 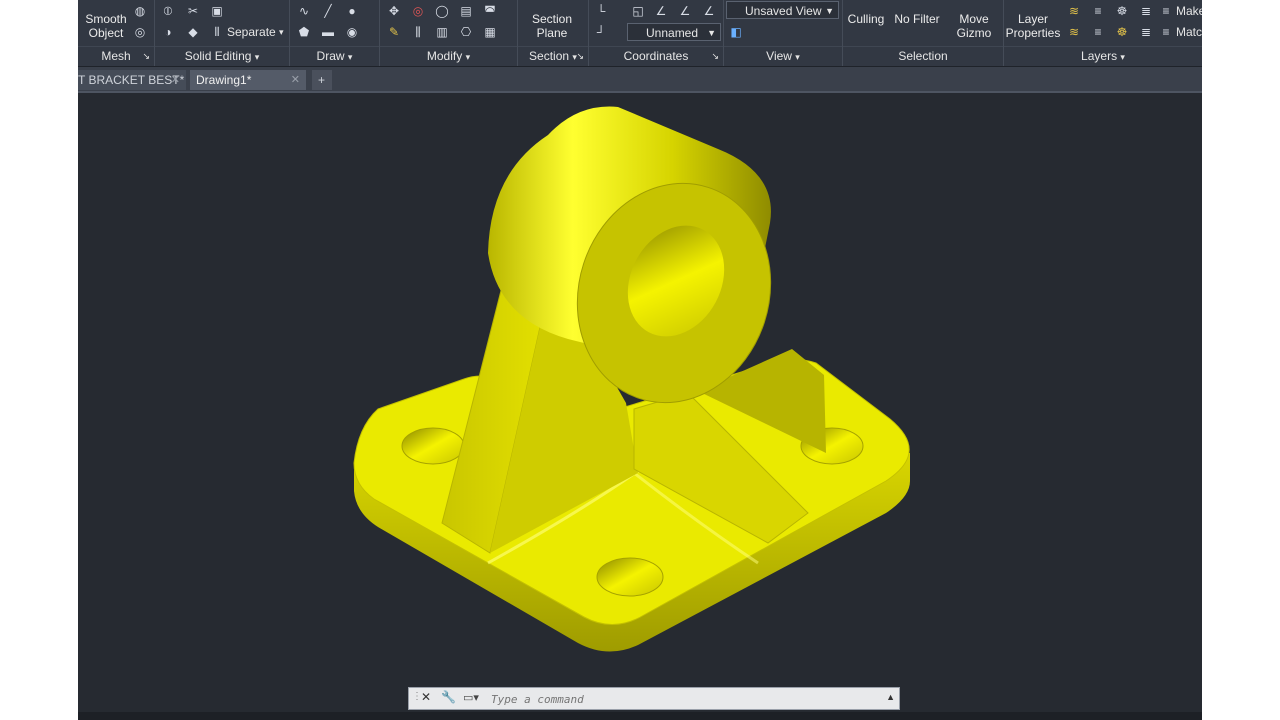 What do you see at coordinates (552, 33) in the screenshot?
I see `section-plane-label-2: Plane` at bounding box center [552, 33].